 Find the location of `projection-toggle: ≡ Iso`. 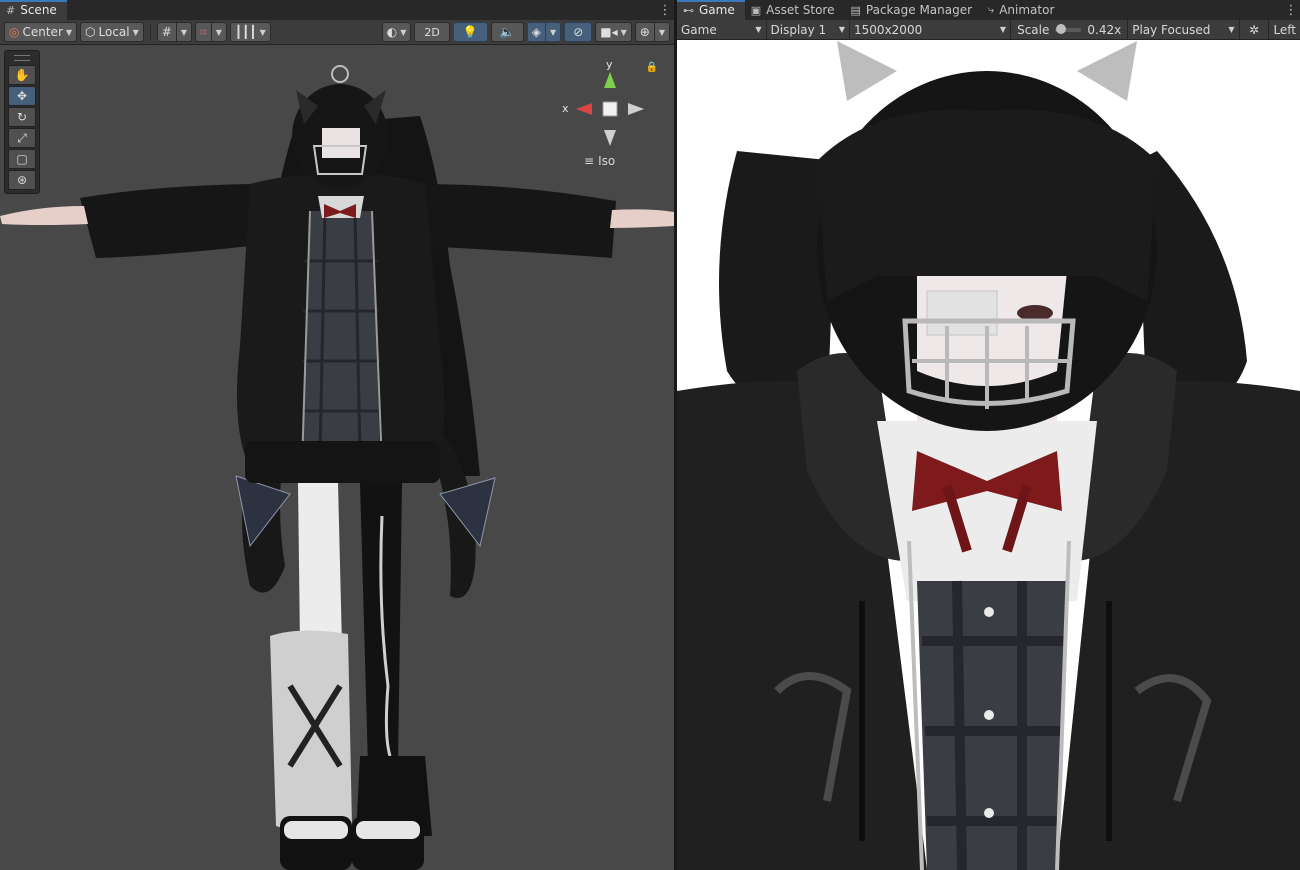

projection-toggle: ≡ Iso is located at coordinates (599, 161).